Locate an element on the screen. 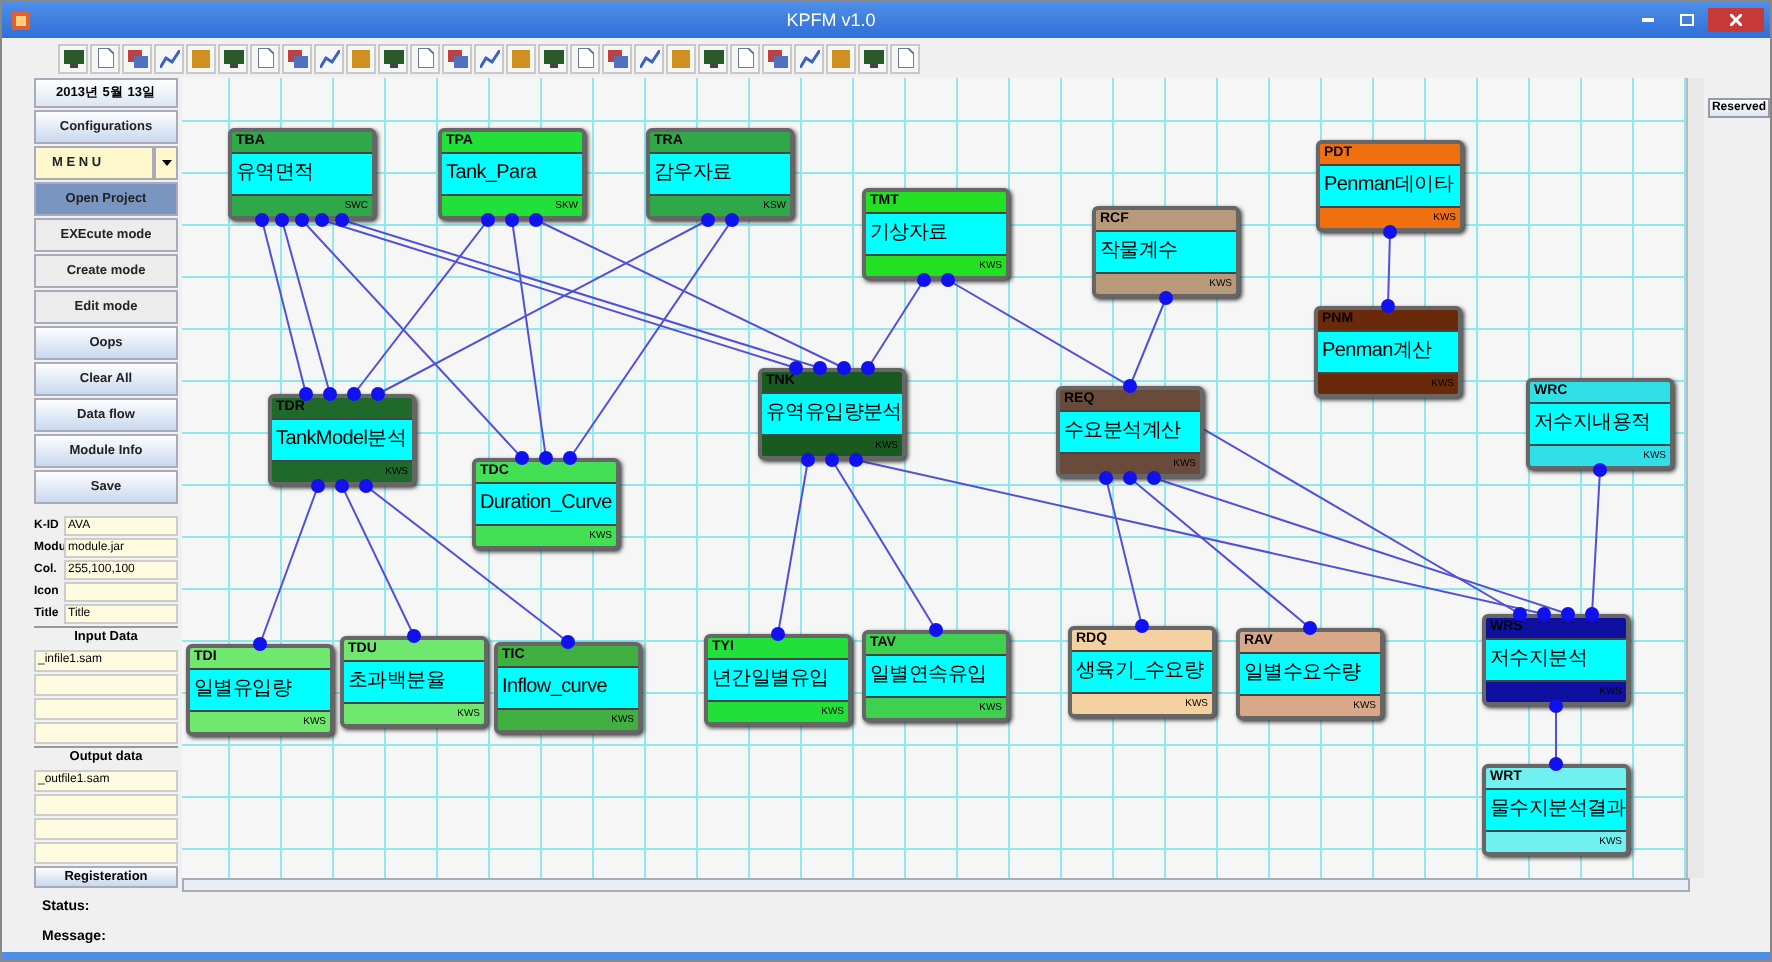 This screenshot has width=1772, height=962. module-title: 초과백분율 is located at coordinates (414, 682).